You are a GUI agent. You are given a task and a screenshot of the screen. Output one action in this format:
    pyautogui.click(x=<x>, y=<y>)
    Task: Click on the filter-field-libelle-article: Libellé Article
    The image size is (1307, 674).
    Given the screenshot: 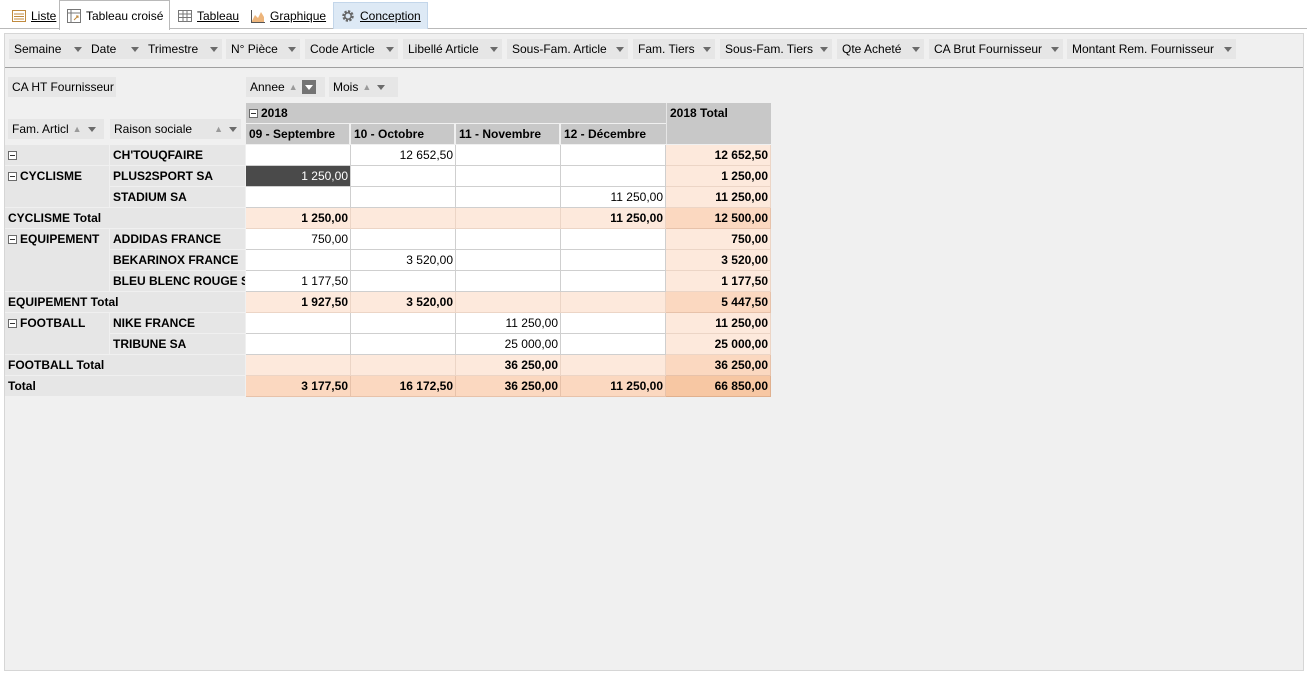 What is the action you would take?
    pyautogui.click(x=452, y=49)
    